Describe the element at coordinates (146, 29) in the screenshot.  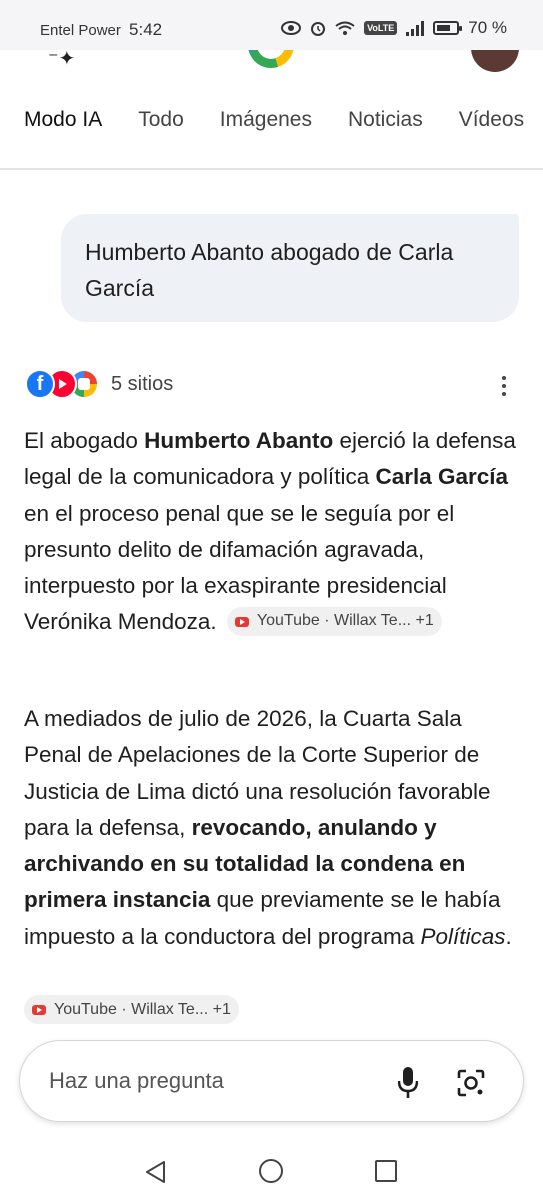
I see `clock: 5:42` at that location.